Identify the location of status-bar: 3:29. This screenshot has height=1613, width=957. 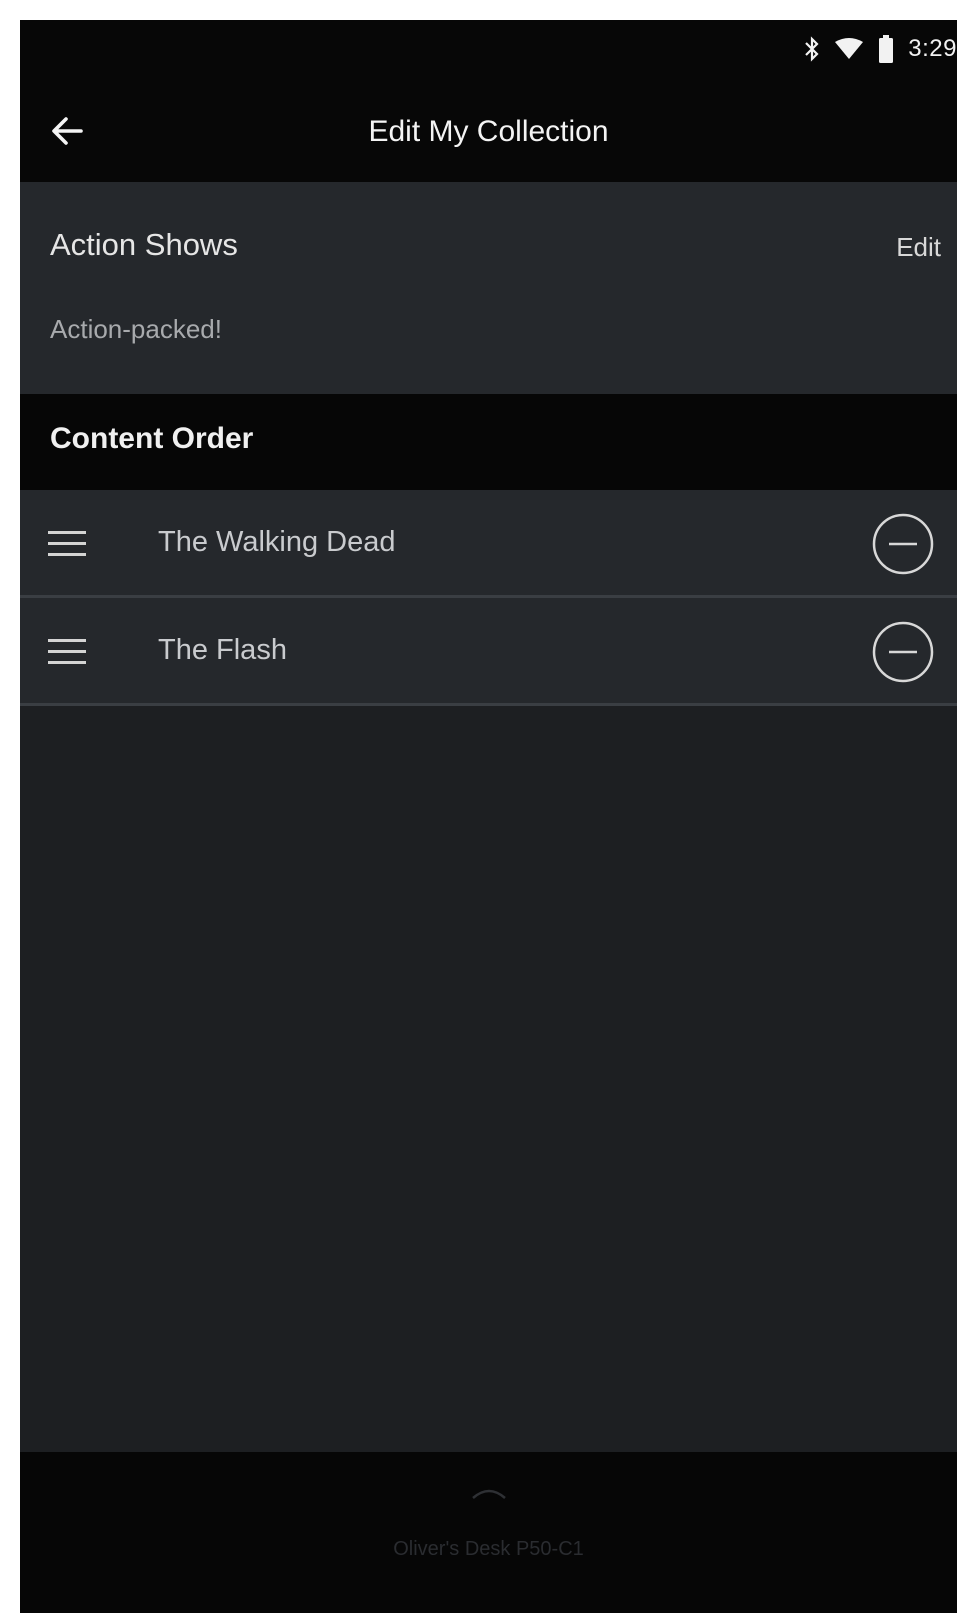
(488, 51).